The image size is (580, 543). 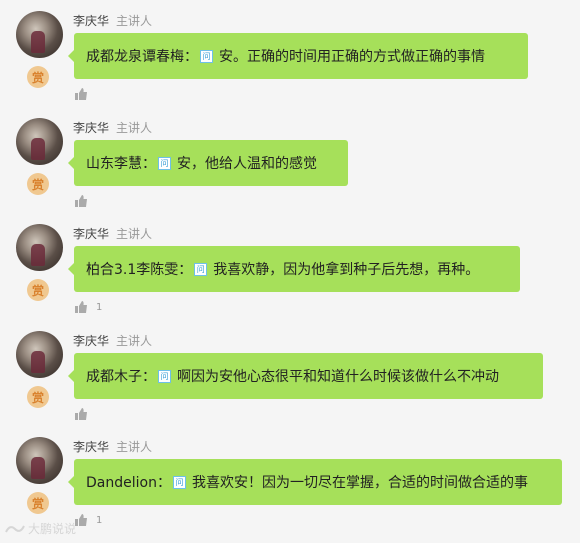 I want to click on message-bubble: 柏合3.1李陈雯： 问 我喜欢静，因为他拿到种子后先想，再种。, so click(x=294, y=269).